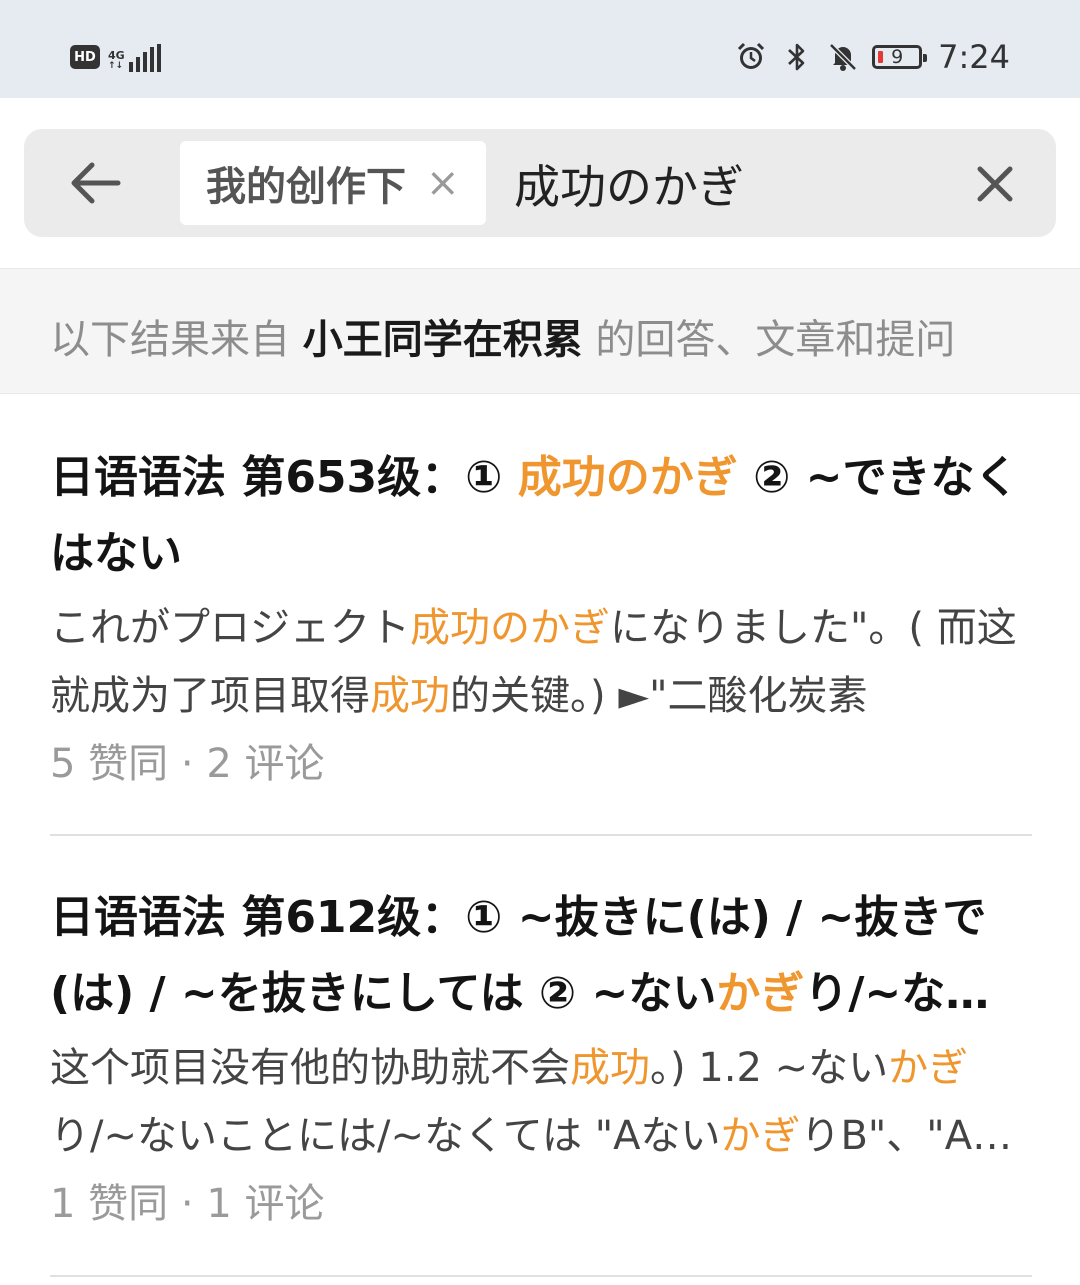 Image resolution: width=1080 pixels, height=1285 pixels. I want to click on likes-count: 5 赞同, so click(109, 764).